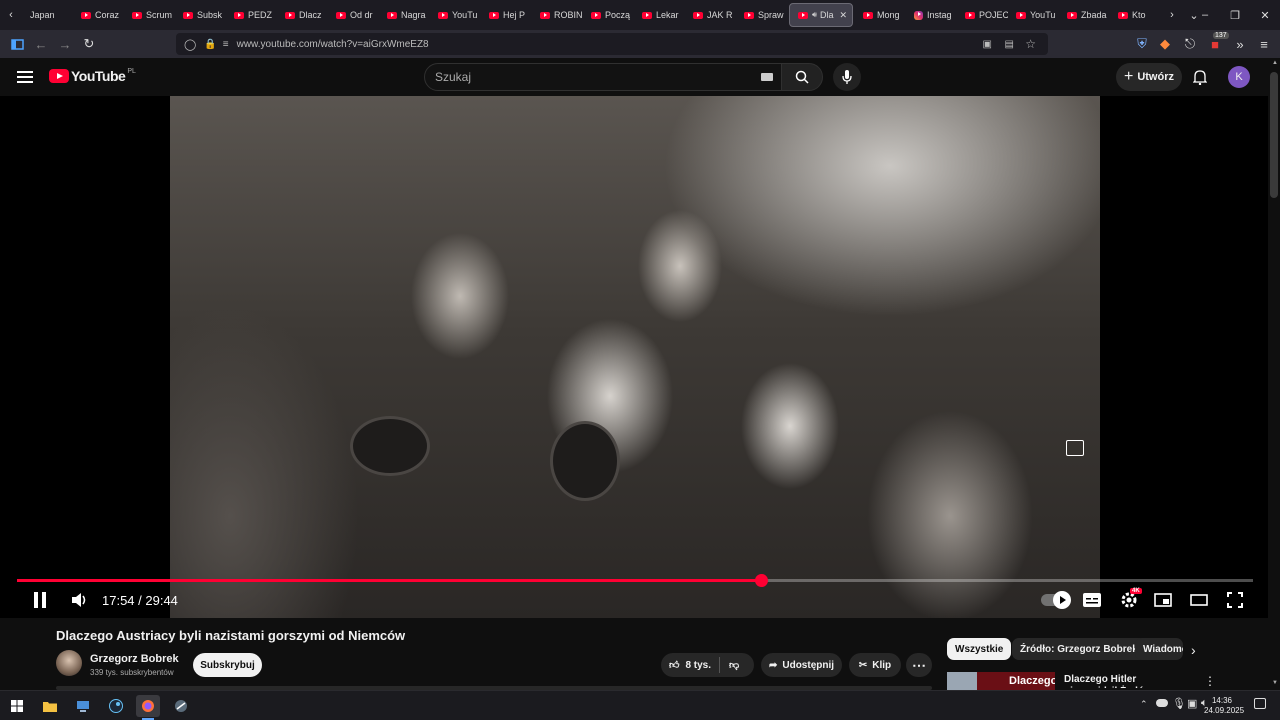 The image size is (1280, 720). Describe the element at coordinates (404, 15) in the screenshot. I see `browser-tab: Nagra` at that location.